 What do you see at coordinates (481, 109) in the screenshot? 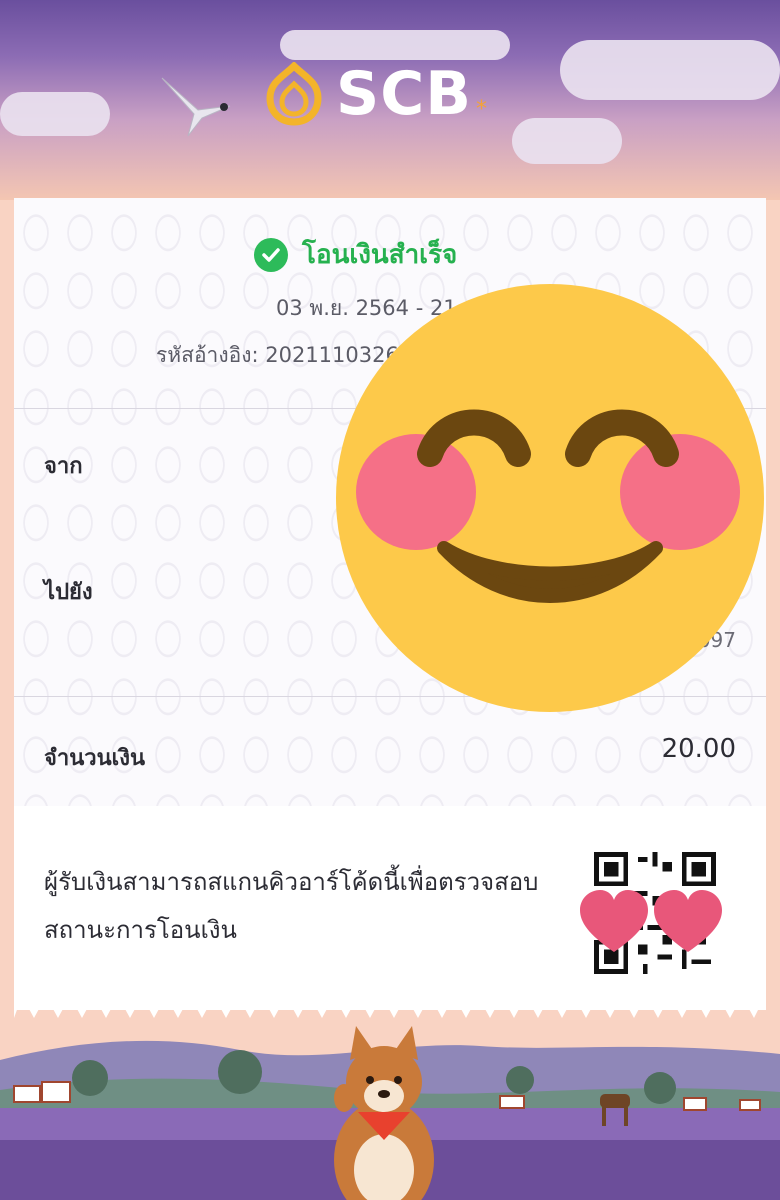
I see `brand-star: *` at bounding box center [481, 109].